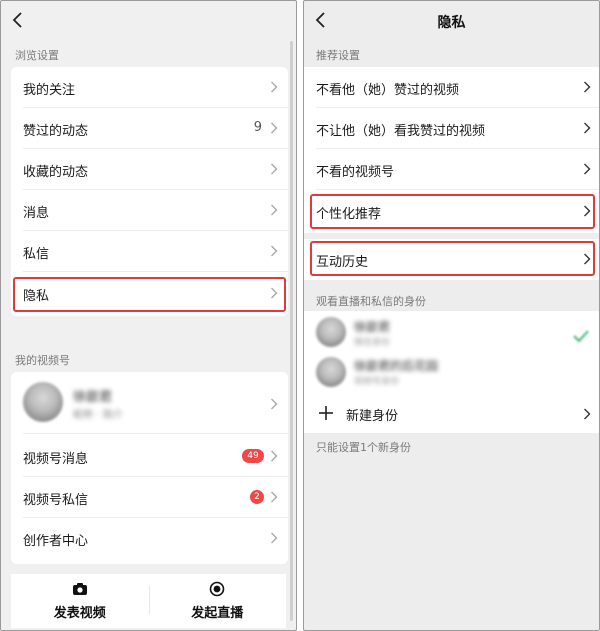  Describe the element at coordinates (371, 301) in the screenshot. I see `section-identity-label: 观看直播和私信的身份` at that location.